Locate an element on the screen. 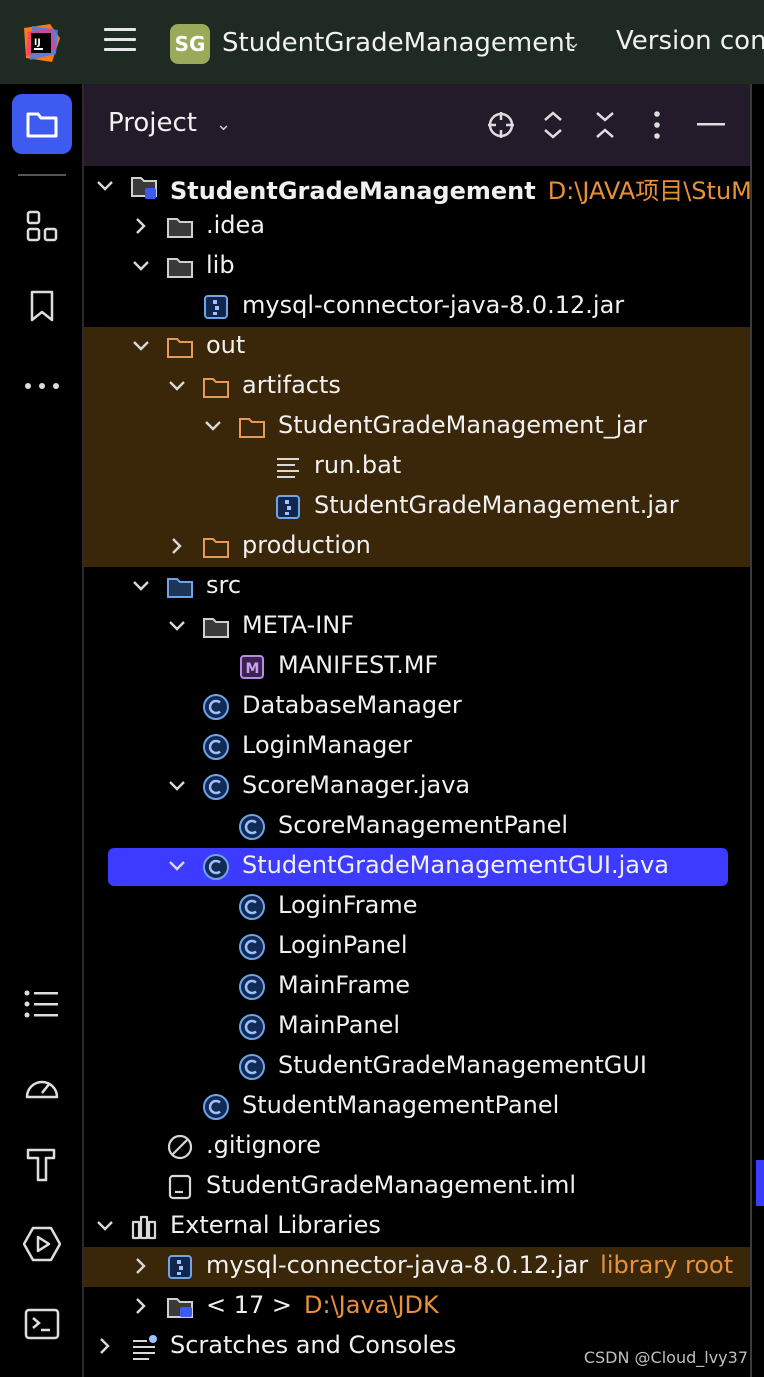 The height and width of the screenshot is (1377, 764). tree-row: ScoreManager.java is located at coordinates (417, 787).